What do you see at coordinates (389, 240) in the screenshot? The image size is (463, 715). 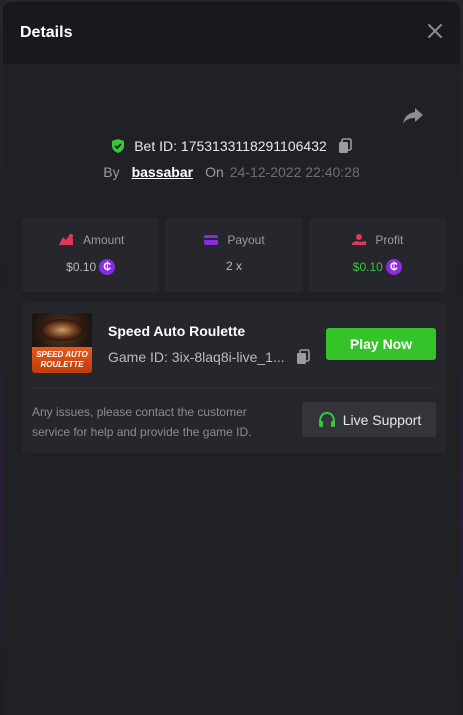 I see `stat-label: Profit` at bounding box center [389, 240].